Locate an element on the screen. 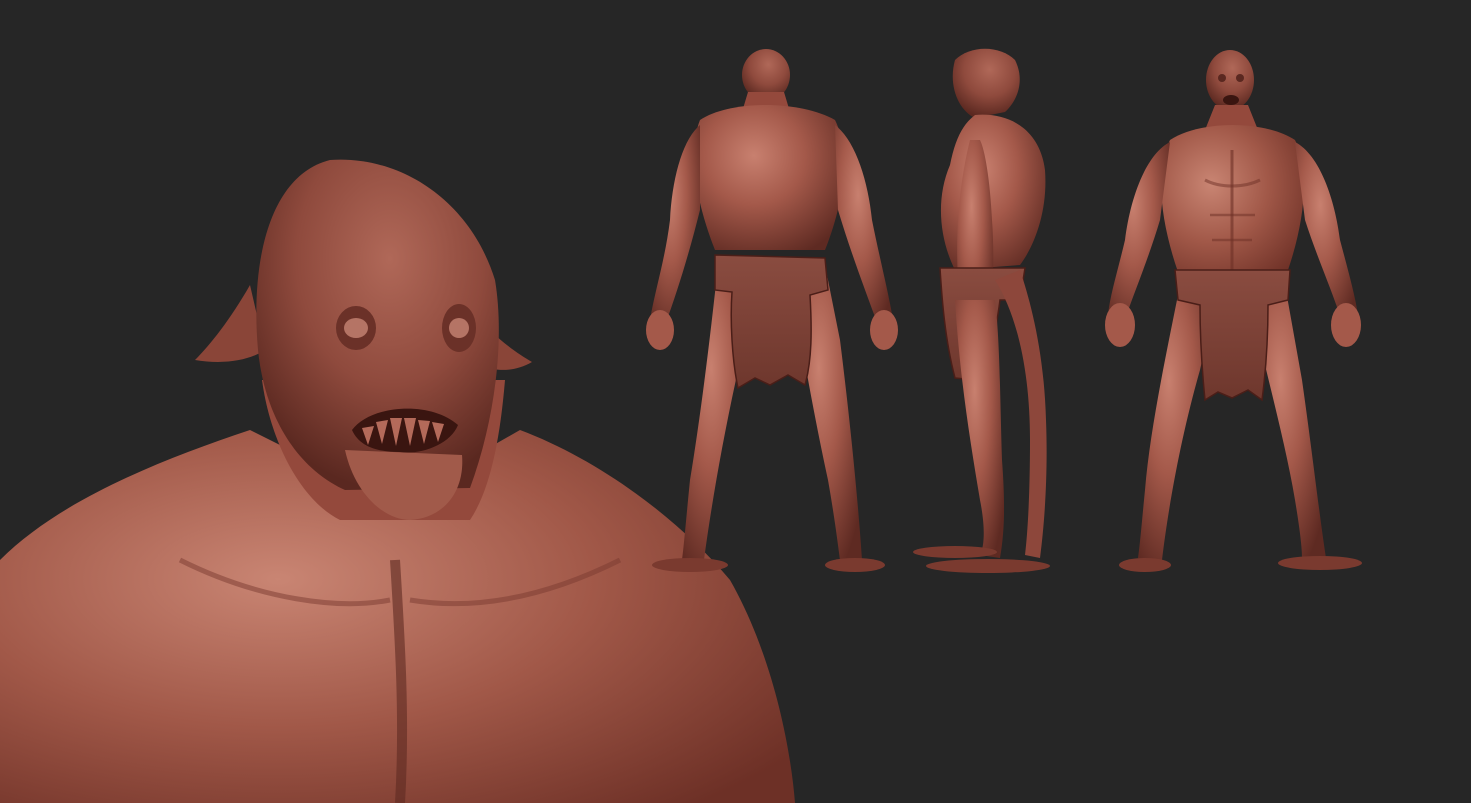  side-head is located at coordinates (986, 83).